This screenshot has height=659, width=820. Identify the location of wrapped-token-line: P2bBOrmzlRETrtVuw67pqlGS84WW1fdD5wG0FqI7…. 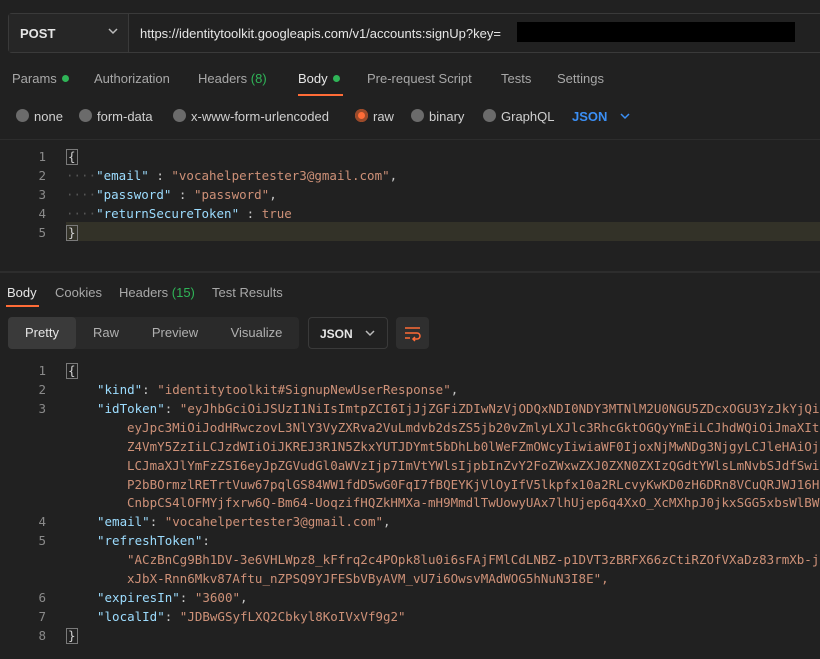
(473, 484).